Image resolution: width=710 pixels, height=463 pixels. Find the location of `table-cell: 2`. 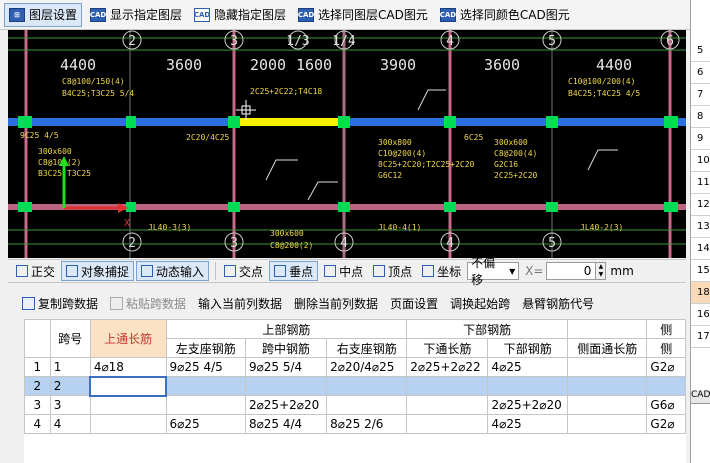

table-cell: 2 is located at coordinates (70, 386).